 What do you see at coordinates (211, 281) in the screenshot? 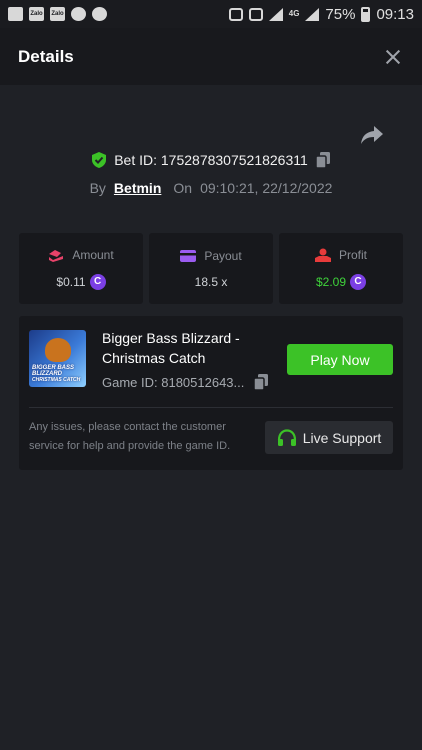
I see `stat-value: 18.5 x` at bounding box center [211, 281].